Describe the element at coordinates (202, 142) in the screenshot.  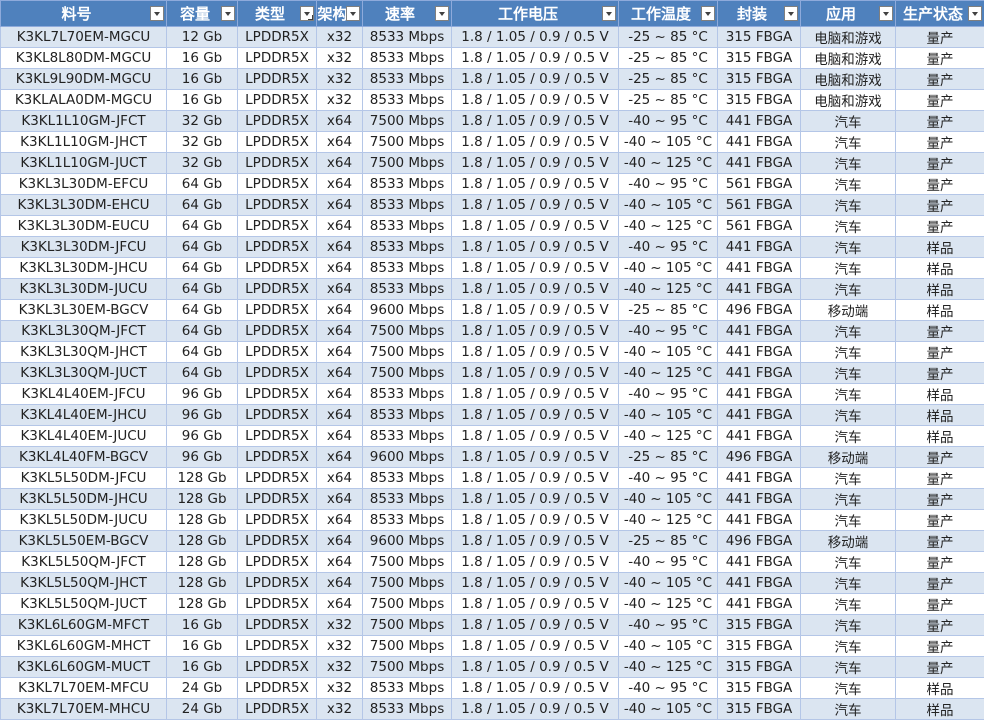
I see `cell-capacity: 32 Gb` at that location.